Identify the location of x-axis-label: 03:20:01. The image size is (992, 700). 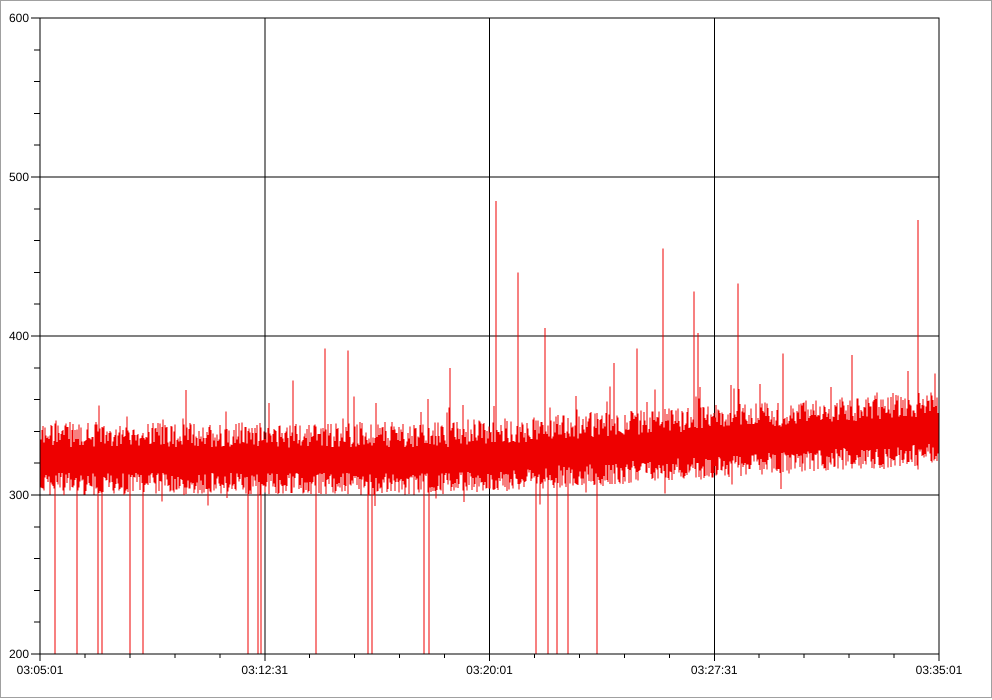
(489, 670).